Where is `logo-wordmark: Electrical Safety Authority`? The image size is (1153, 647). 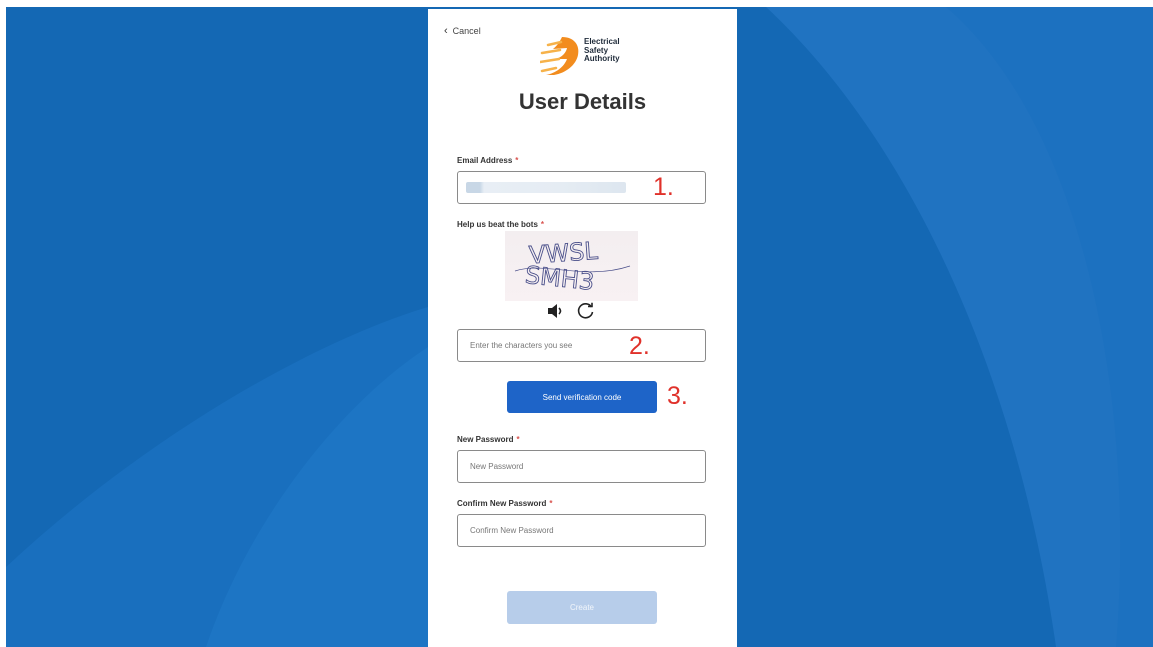
logo-wordmark: Electrical Safety Authority is located at coordinates (602, 50).